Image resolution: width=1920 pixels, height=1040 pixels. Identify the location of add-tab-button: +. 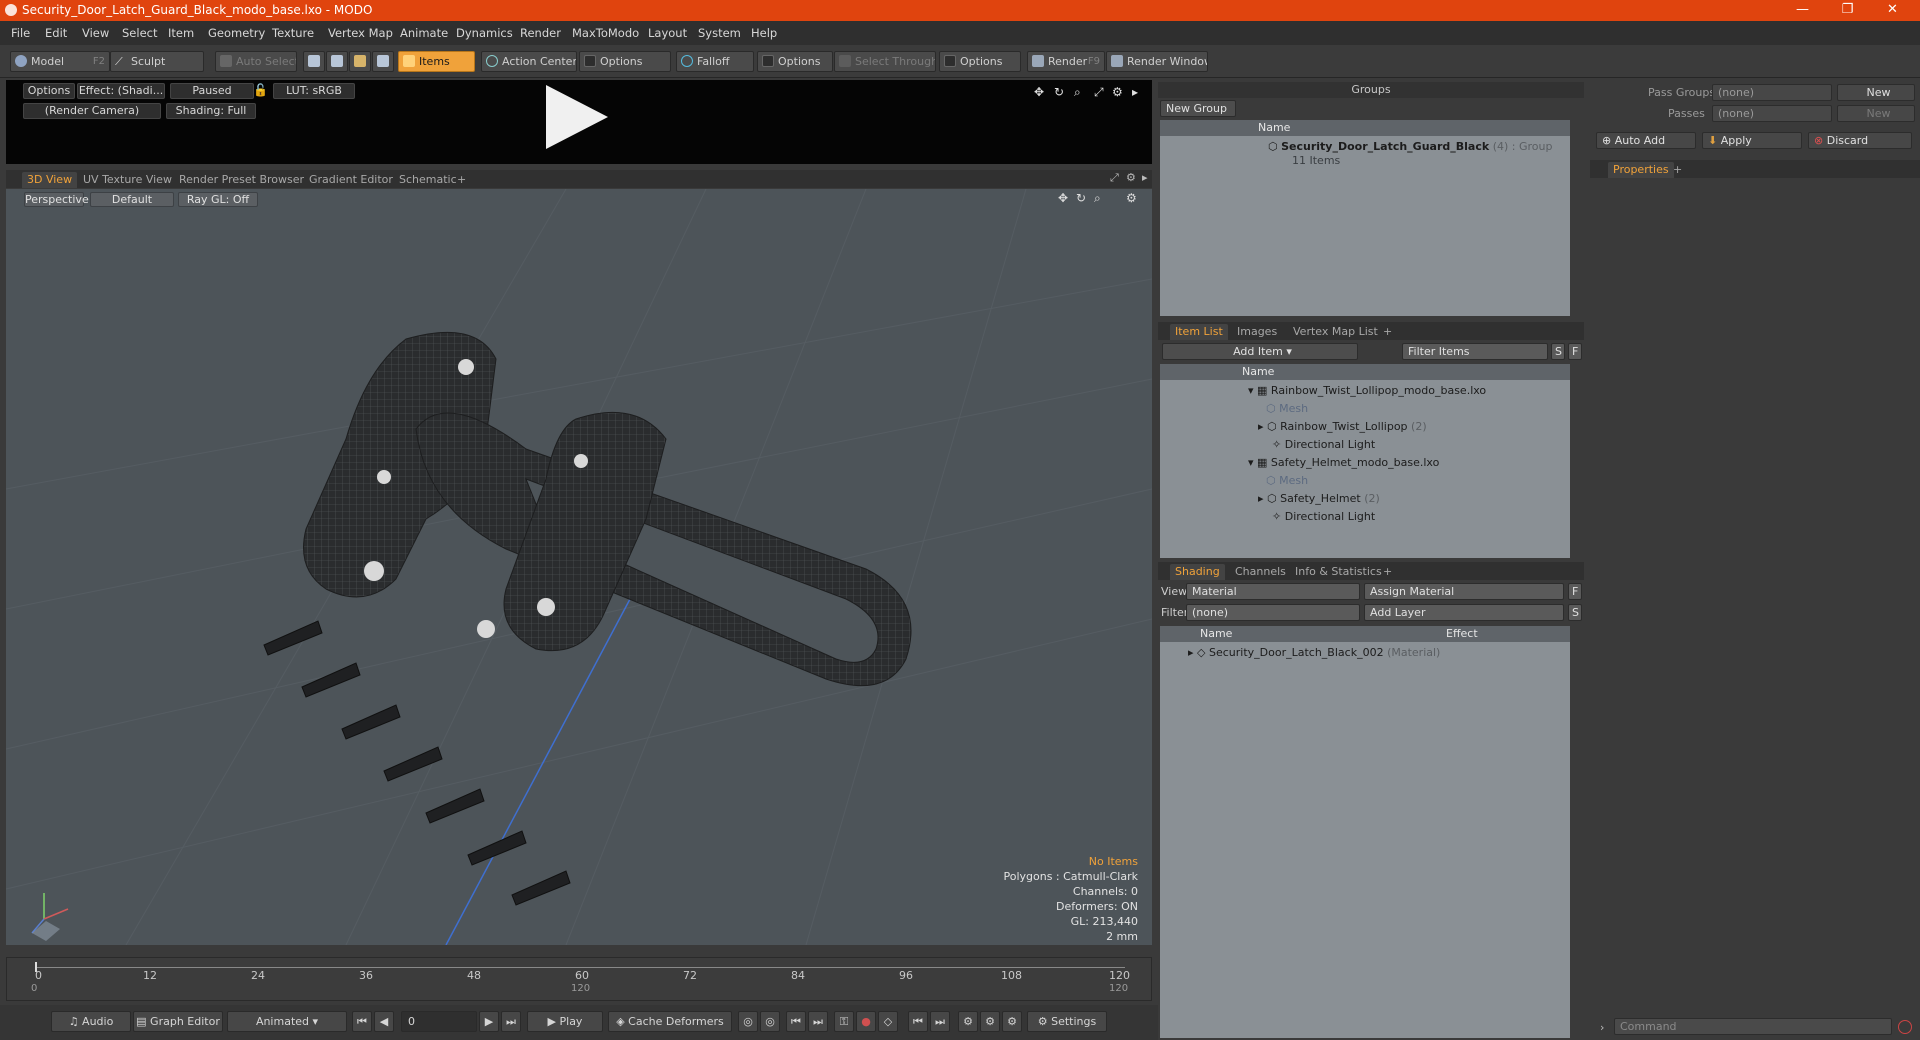
(461, 180).